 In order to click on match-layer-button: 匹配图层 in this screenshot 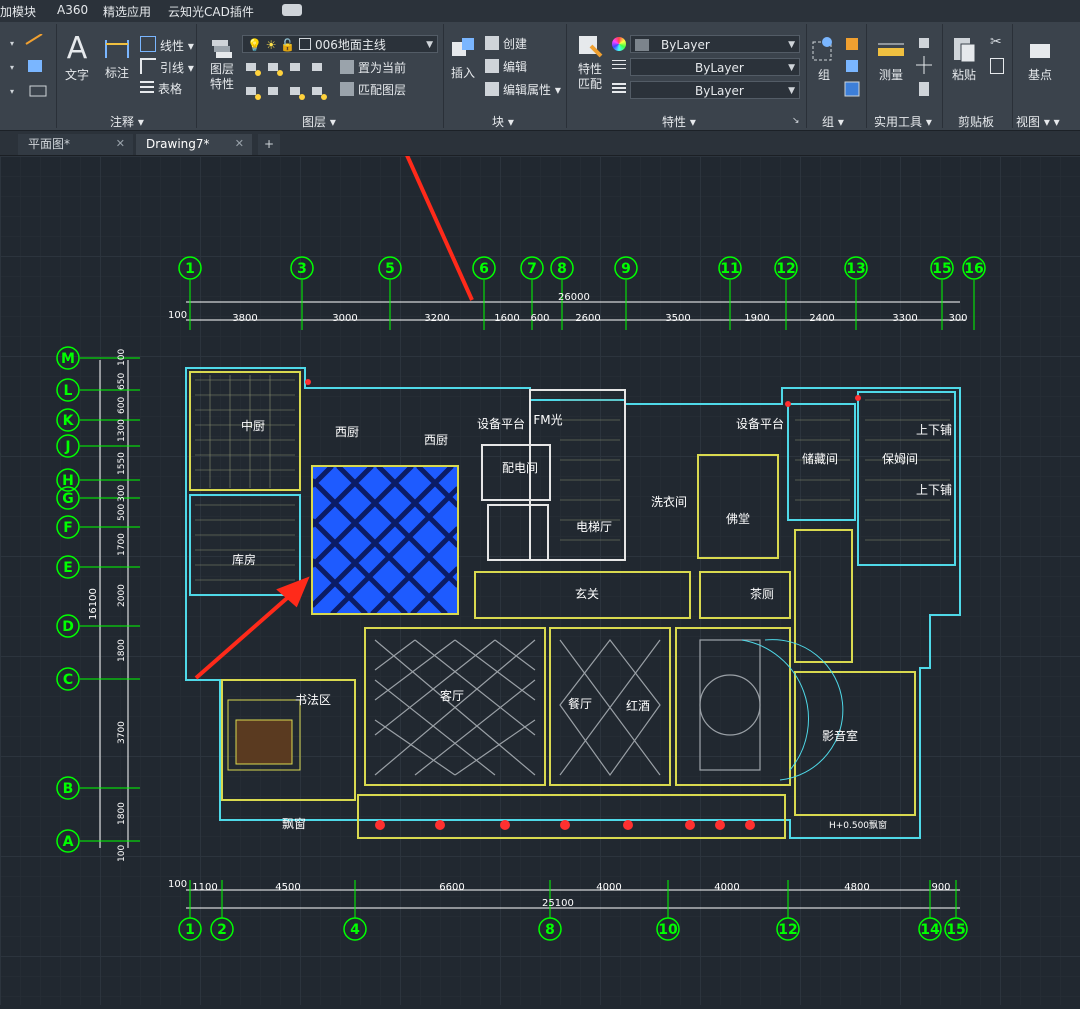, I will do `click(373, 90)`.